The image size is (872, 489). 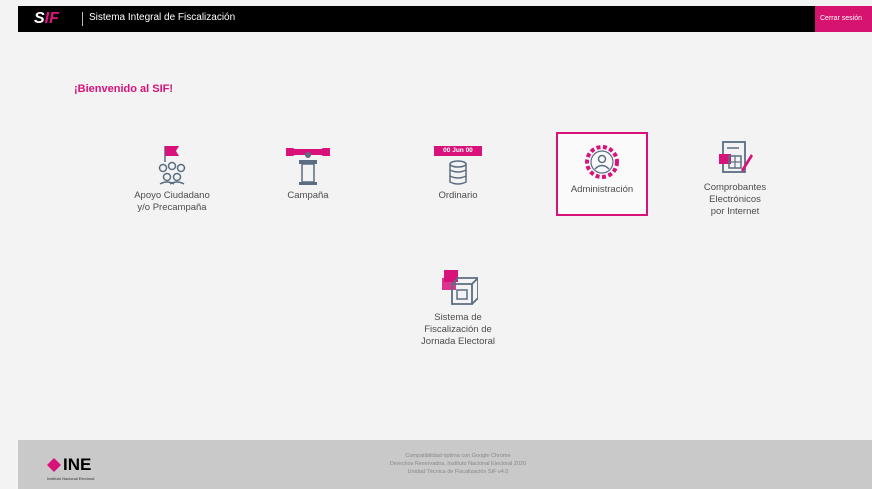 I want to click on label-line: Fiscalización de, so click(x=458, y=329).